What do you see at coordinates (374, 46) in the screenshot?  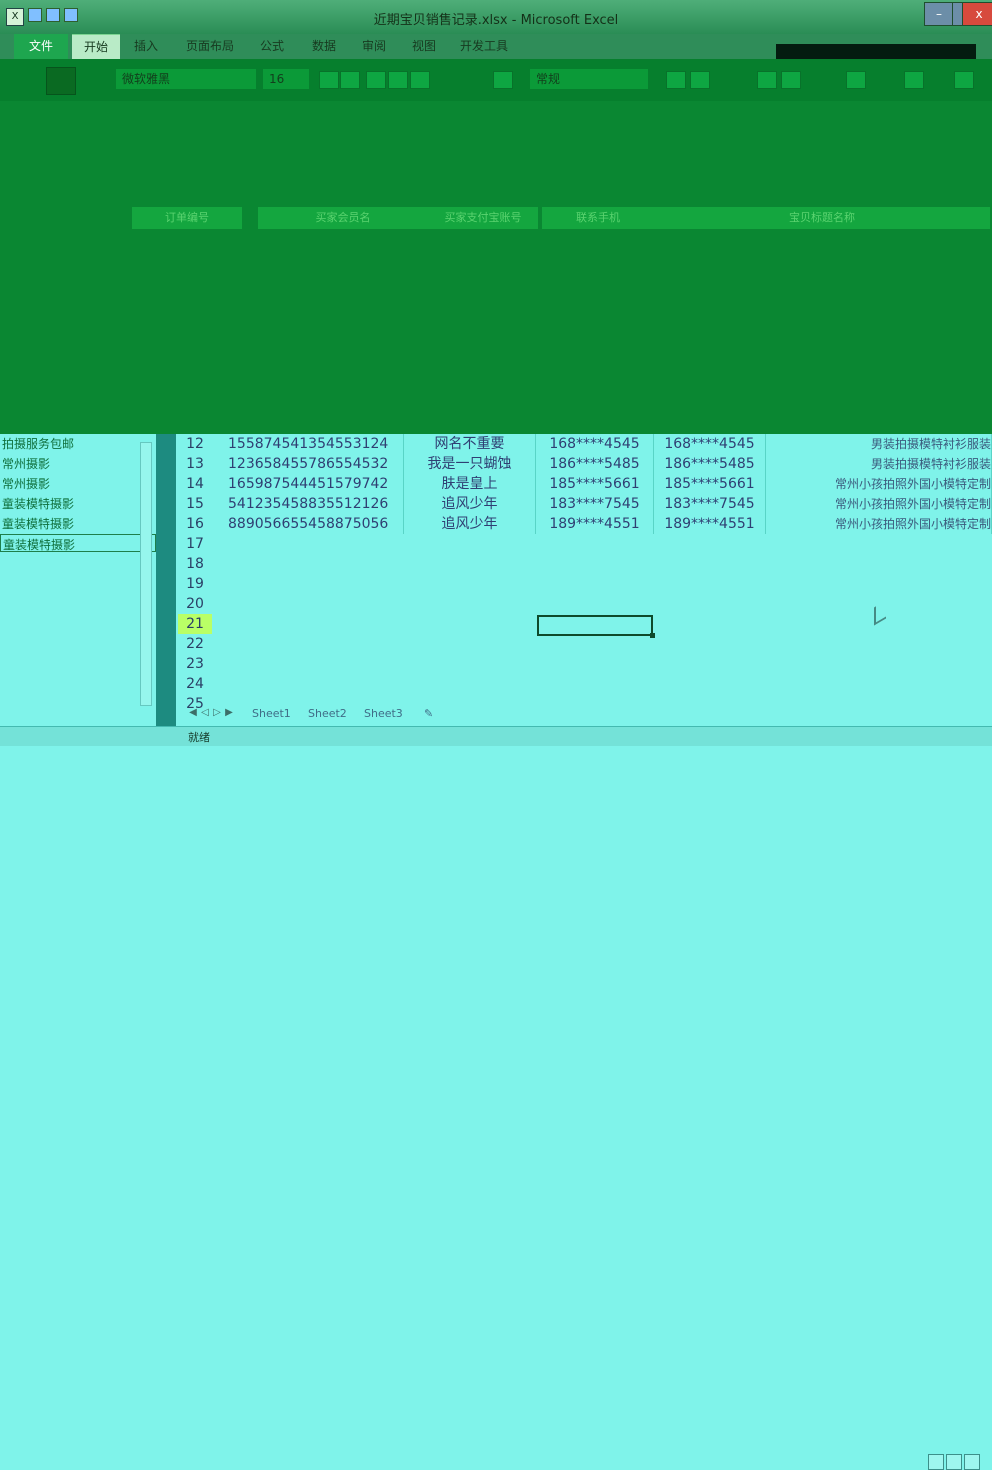 I see `tab-review: 审阅` at bounding box center [374, 46].